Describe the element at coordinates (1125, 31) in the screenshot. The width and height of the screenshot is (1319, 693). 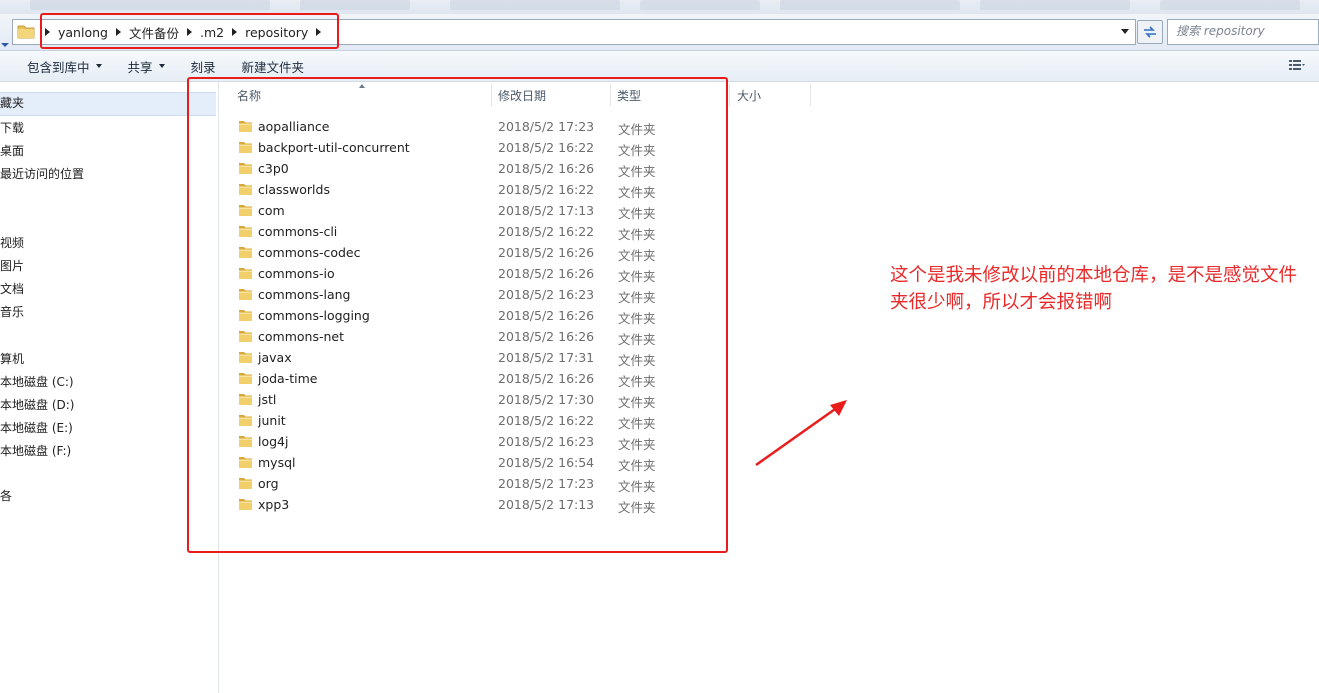
I see `address-history-dropdown-icon` at that location.